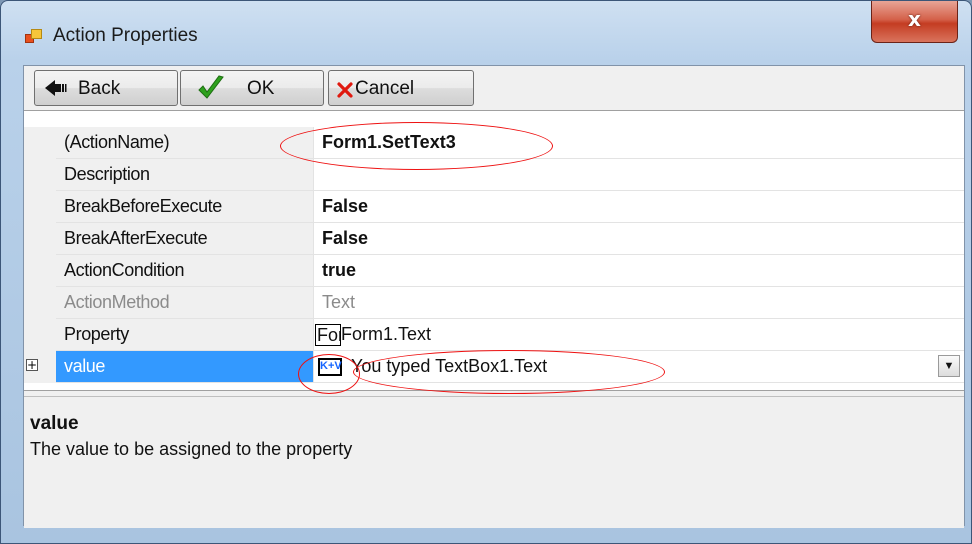  What do you see at coordinates (191, 449) in the screenshot?
I see `help-description: The value to be assigned to the property` at bounding box center [191, 449].